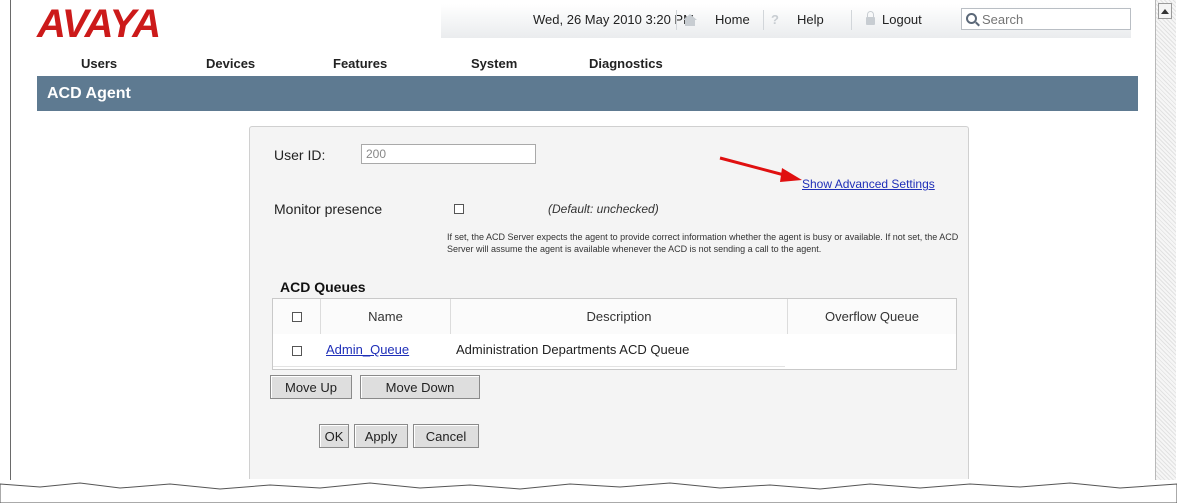 The image size is (1177, 503). Describe the element at coordinates (619, 316) in the screenshot. I see `column-header-description: Description` at that location.